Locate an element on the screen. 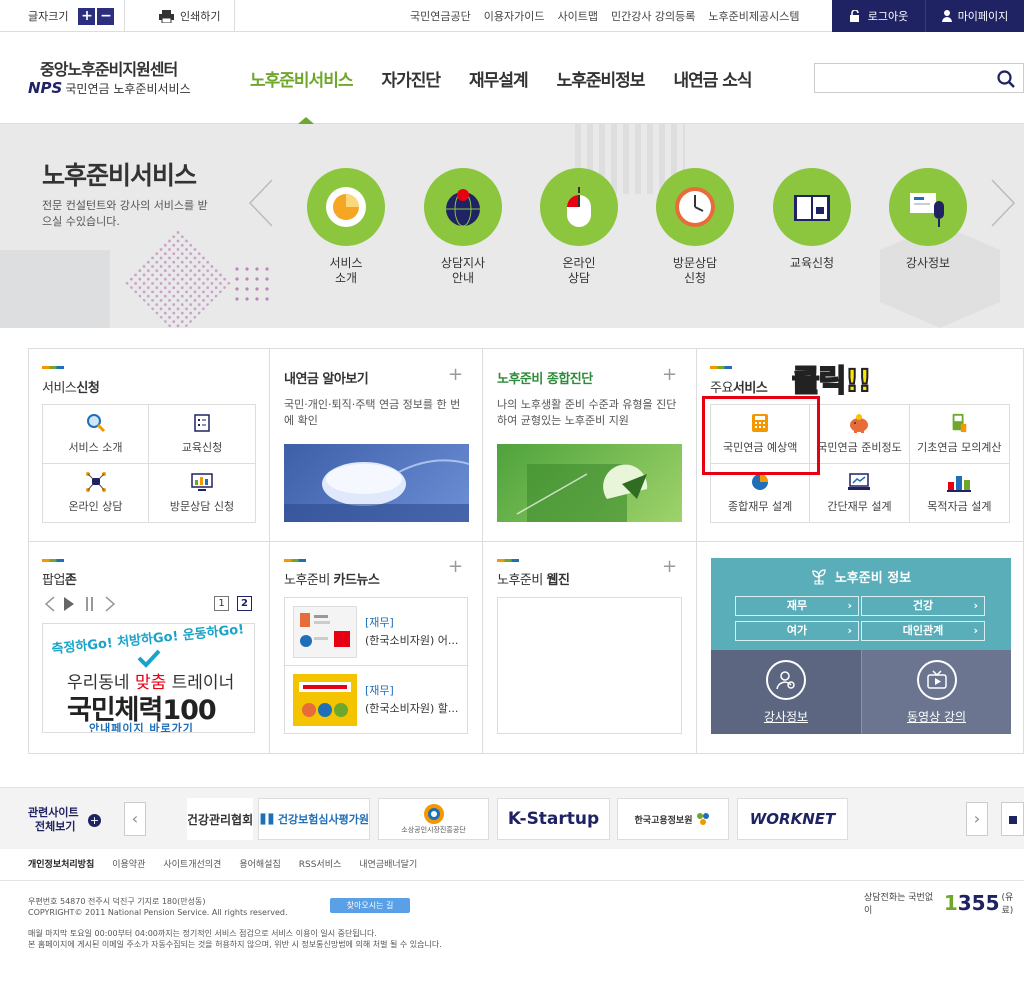  toplink-nps: 국민연금공단 is located at coordinates (440, 16).